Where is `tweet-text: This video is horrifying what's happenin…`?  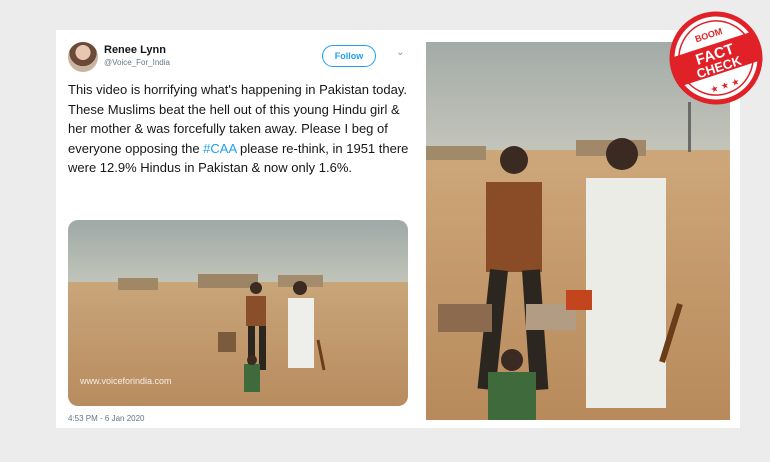
tweet-text: This video is horrifying what's happenin… is located at coordinates (240, 129).